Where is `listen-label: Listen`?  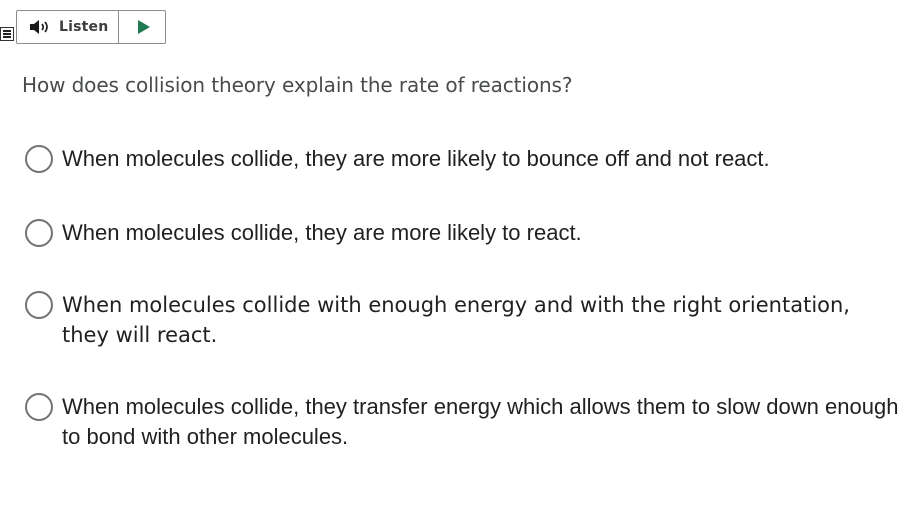
listen-label: Listen is located at coordinates (84, 27).